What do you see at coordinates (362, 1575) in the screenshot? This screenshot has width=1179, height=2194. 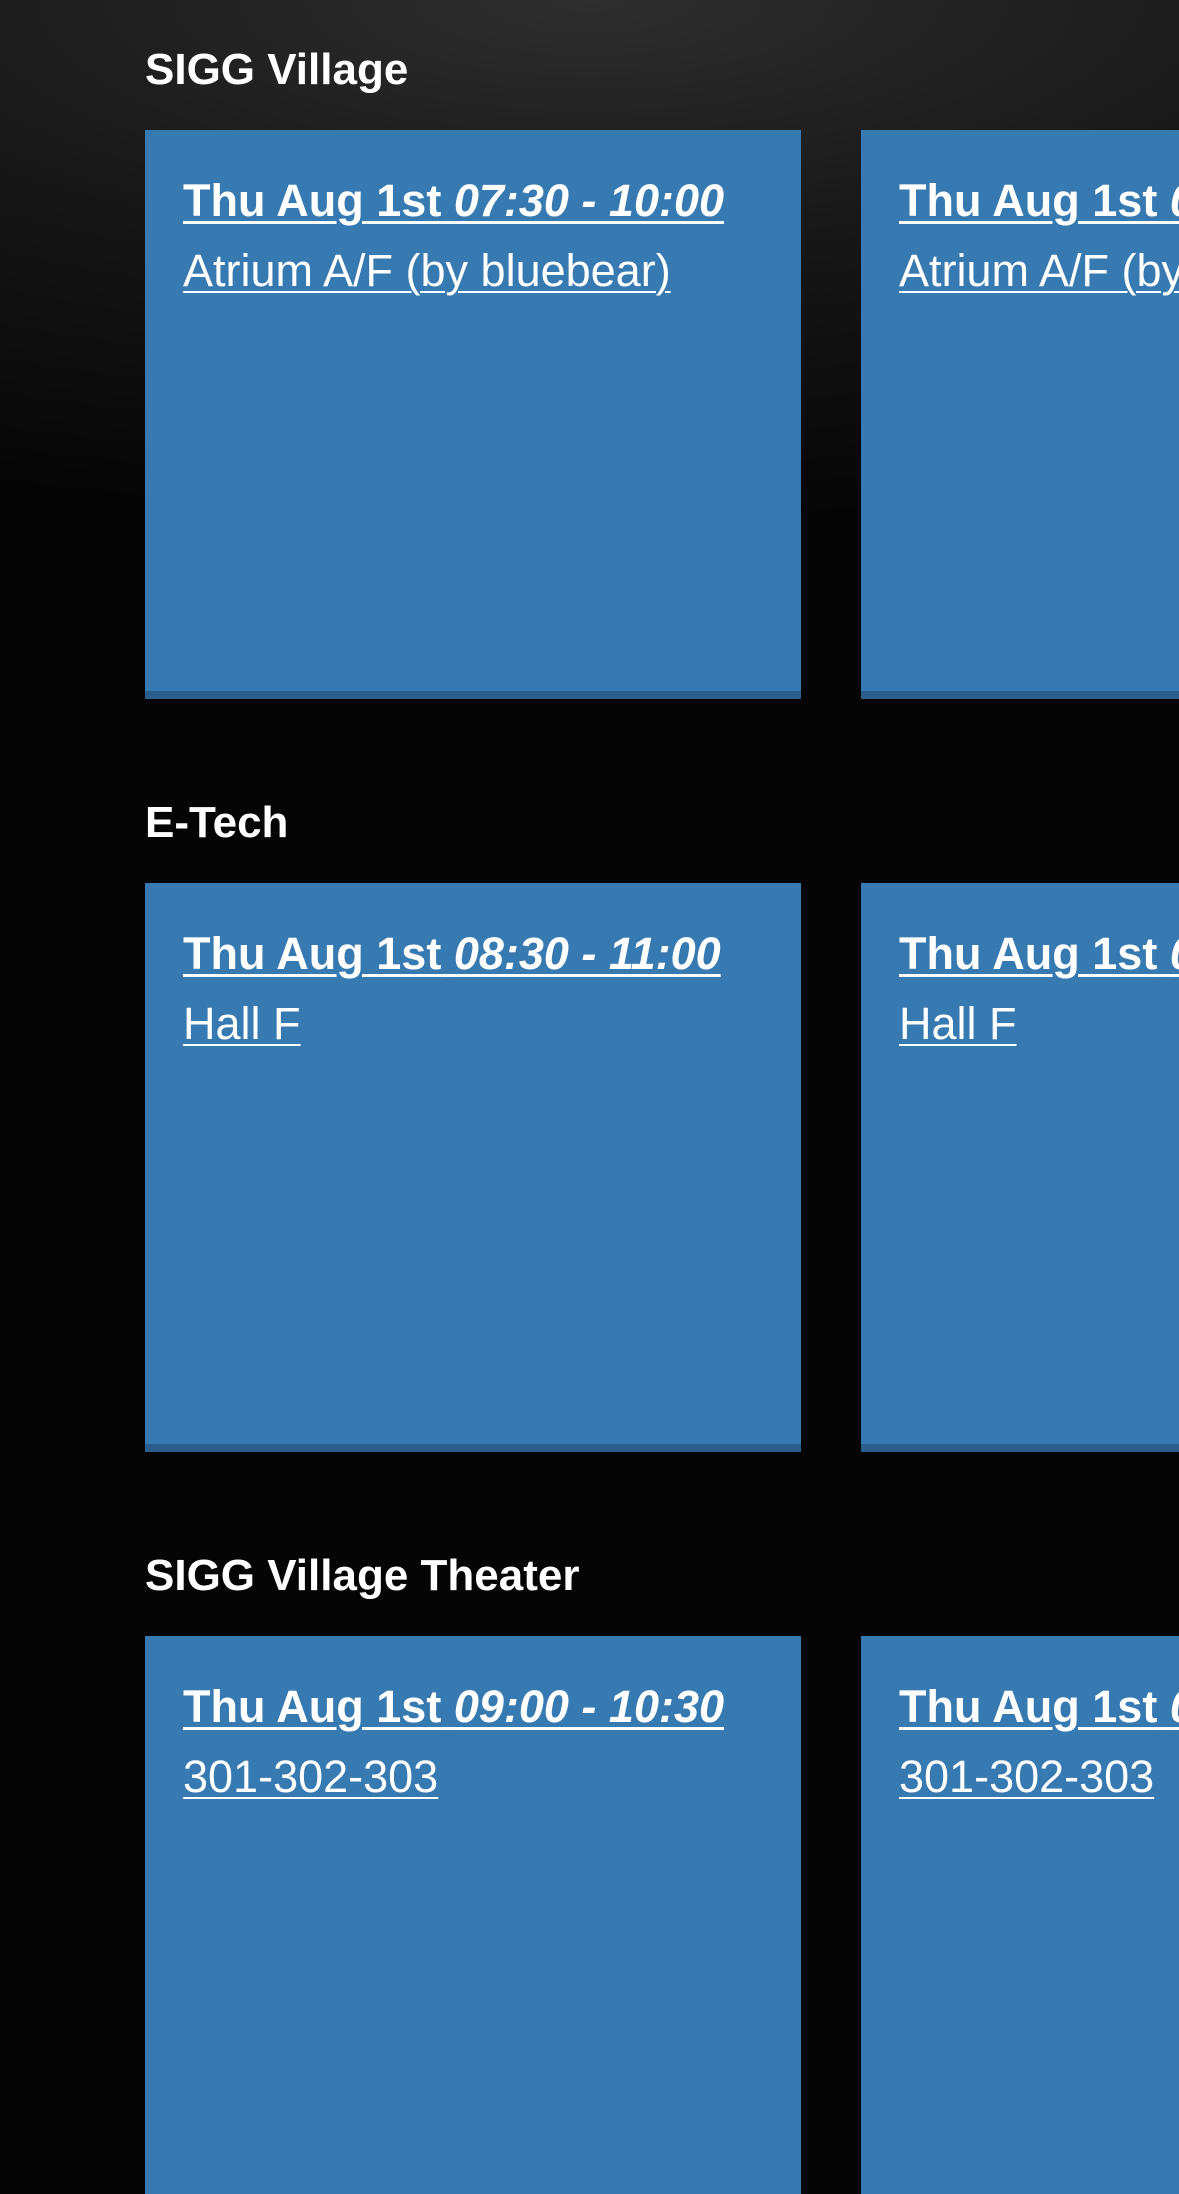 I see `section-title: SIGG Village Theater` at bounding box center [362, 1575].